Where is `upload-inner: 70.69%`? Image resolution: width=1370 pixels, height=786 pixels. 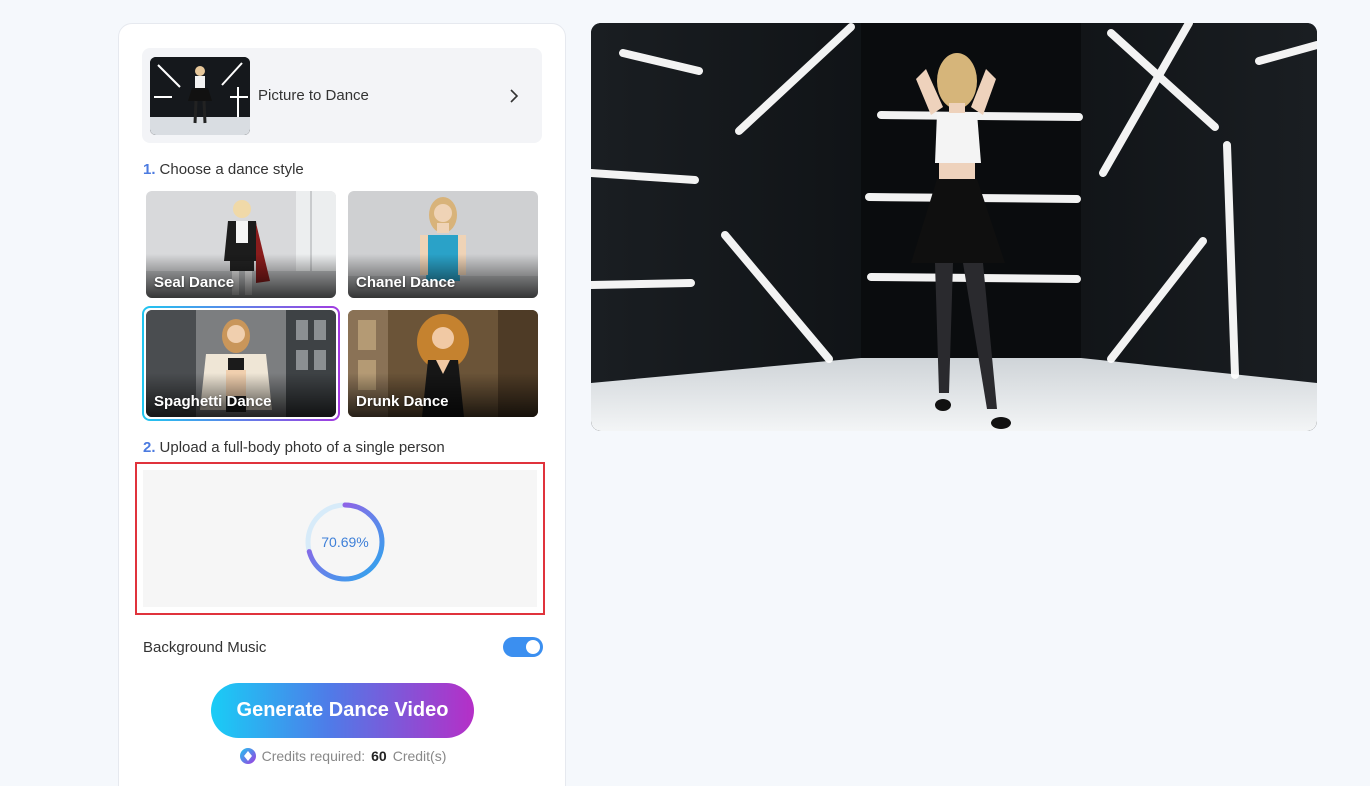 upload-inner: 70.69% is located at coordinates (340, 538).